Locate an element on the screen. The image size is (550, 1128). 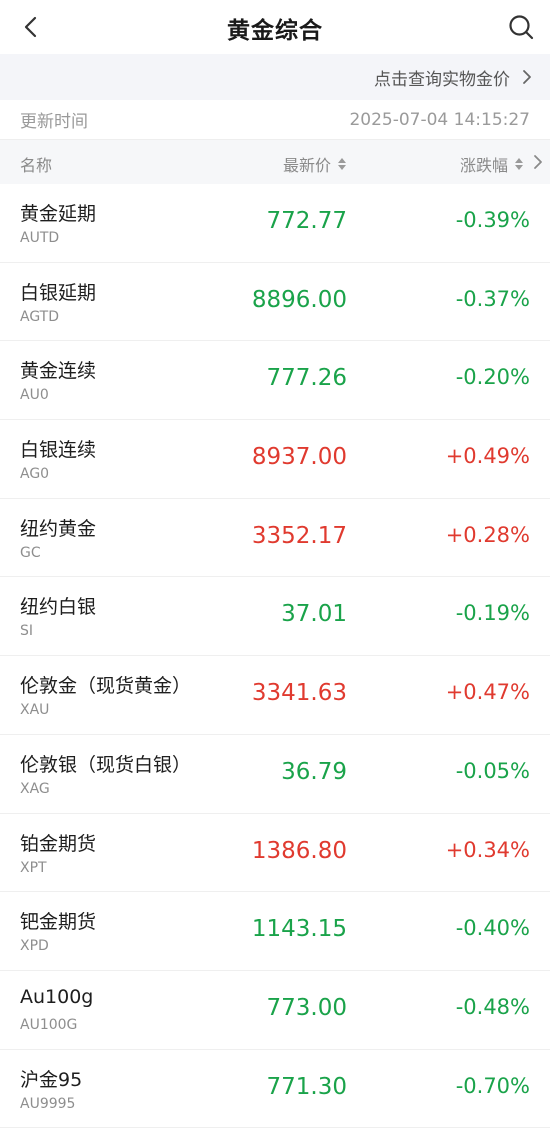
latest-price: 8937.00 is located at coordinates (299, 457).